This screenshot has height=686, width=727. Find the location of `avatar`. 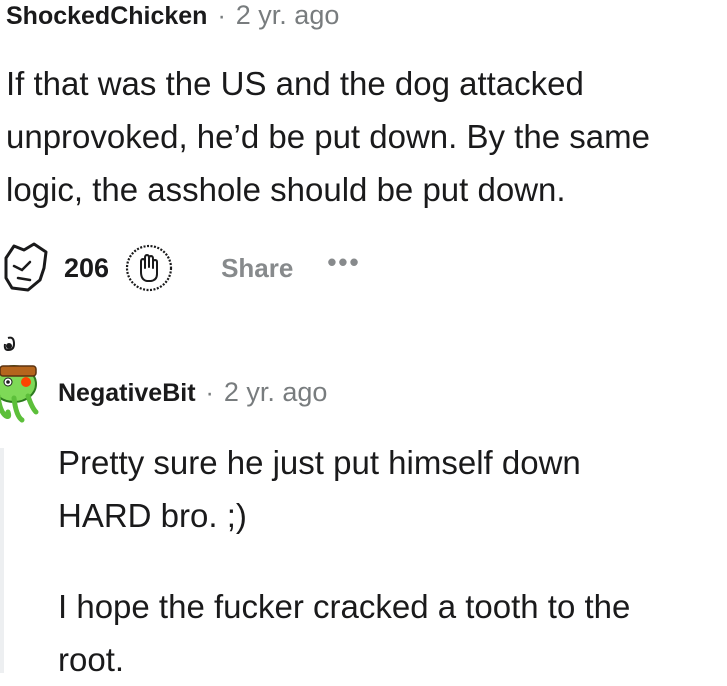

avatar is located at coordinates (20, 382).